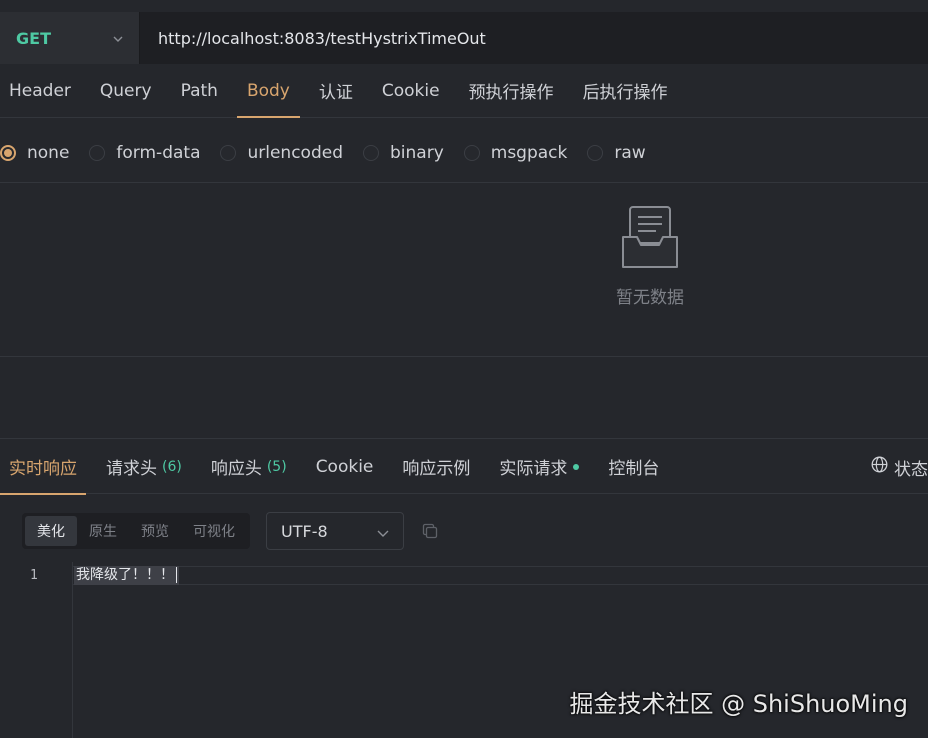  I want to click on radio-form-data: form-data, so click(144, 153).